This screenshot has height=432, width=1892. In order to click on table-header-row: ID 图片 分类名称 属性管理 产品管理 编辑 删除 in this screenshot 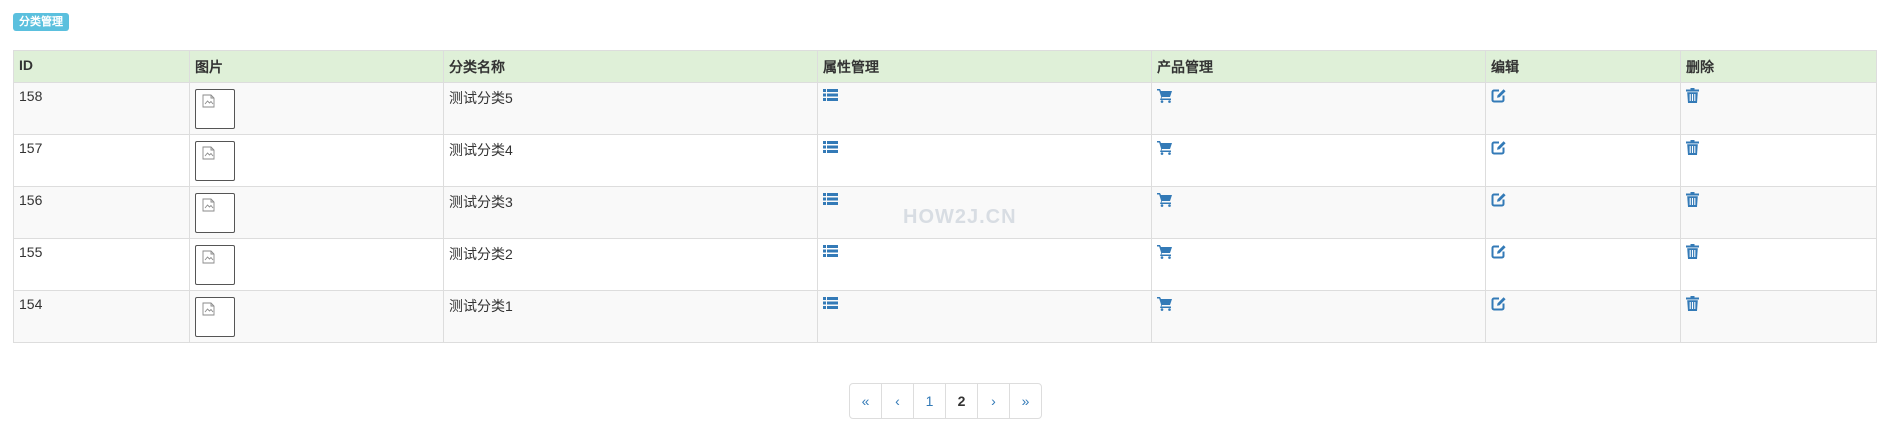, I will do `click(945, 66)`.